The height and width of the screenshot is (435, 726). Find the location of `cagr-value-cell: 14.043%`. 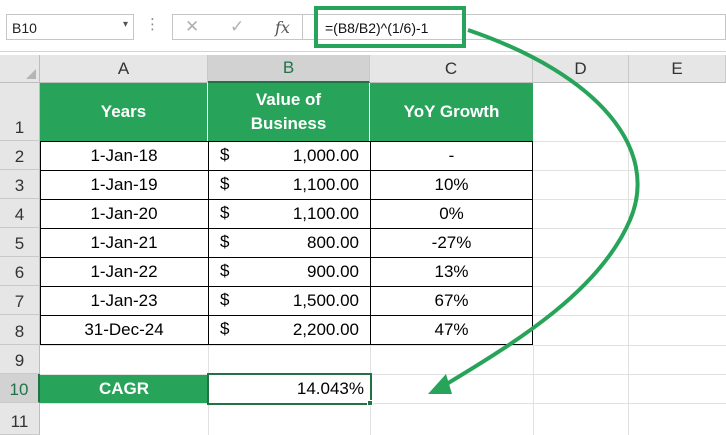

cagr-value-cell: 14.043% is located at coordinates (289, 389).